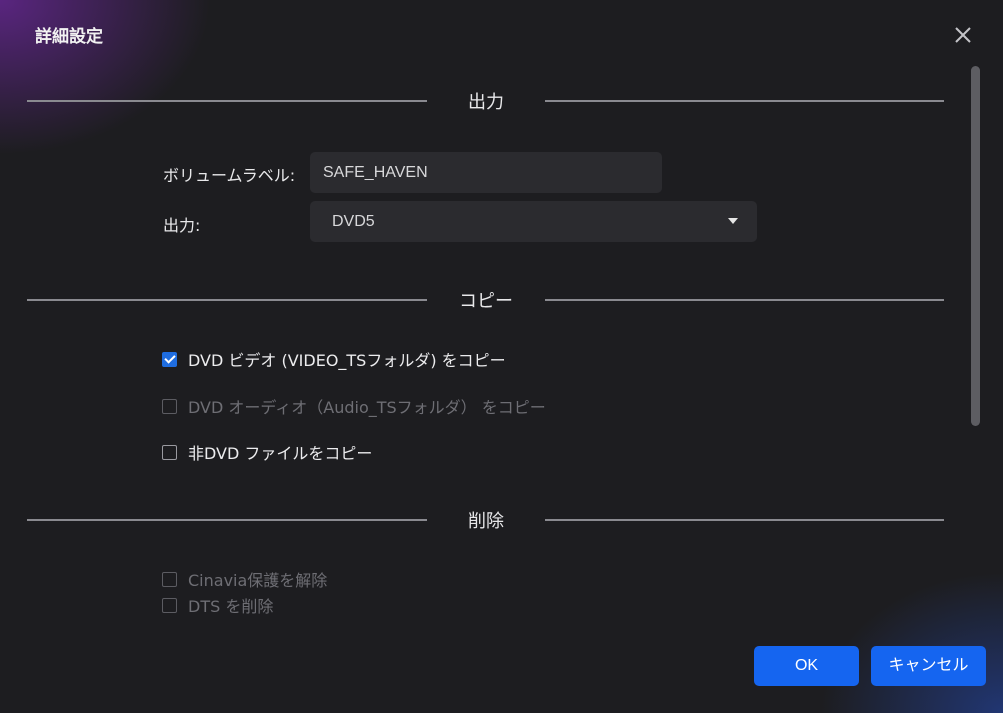  What do you see at coordinates (69, 37) in the screenshot?
I see `dialog-title: 詳細設定` at bounding box center [69, 37].